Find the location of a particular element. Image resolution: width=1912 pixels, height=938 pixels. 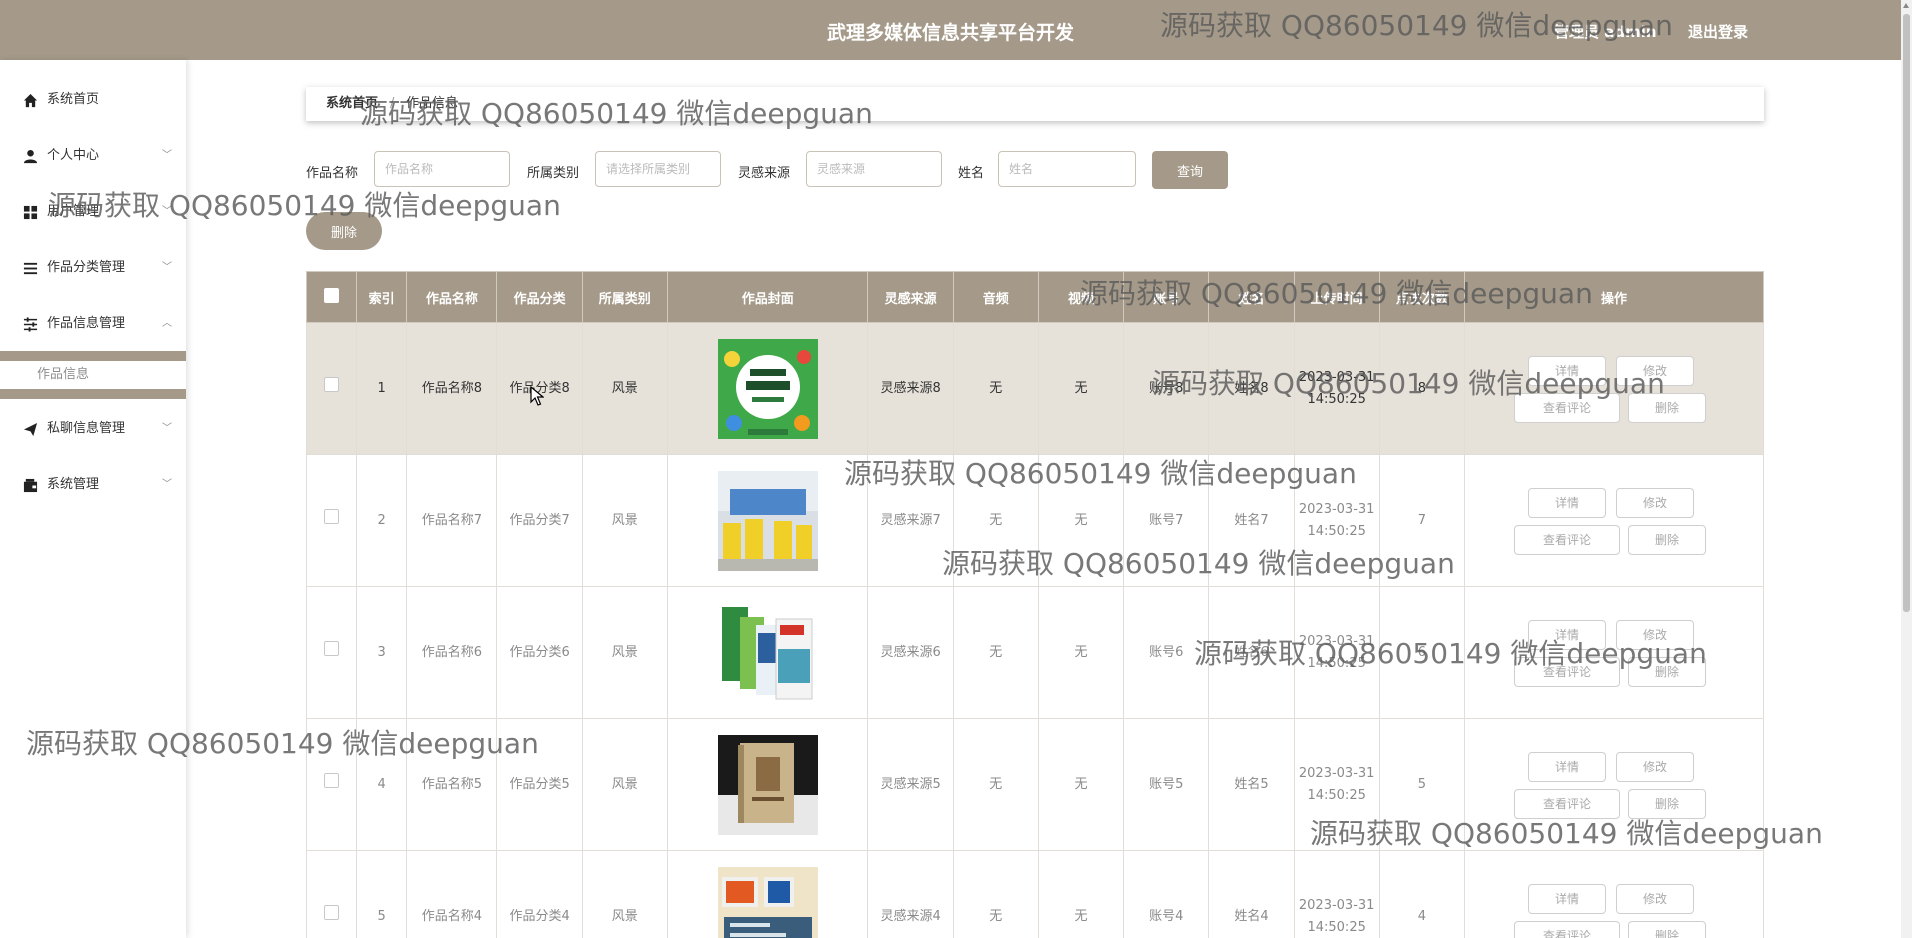

sidebar-item-label: 系统管理 is located at coordinates (73, 484).